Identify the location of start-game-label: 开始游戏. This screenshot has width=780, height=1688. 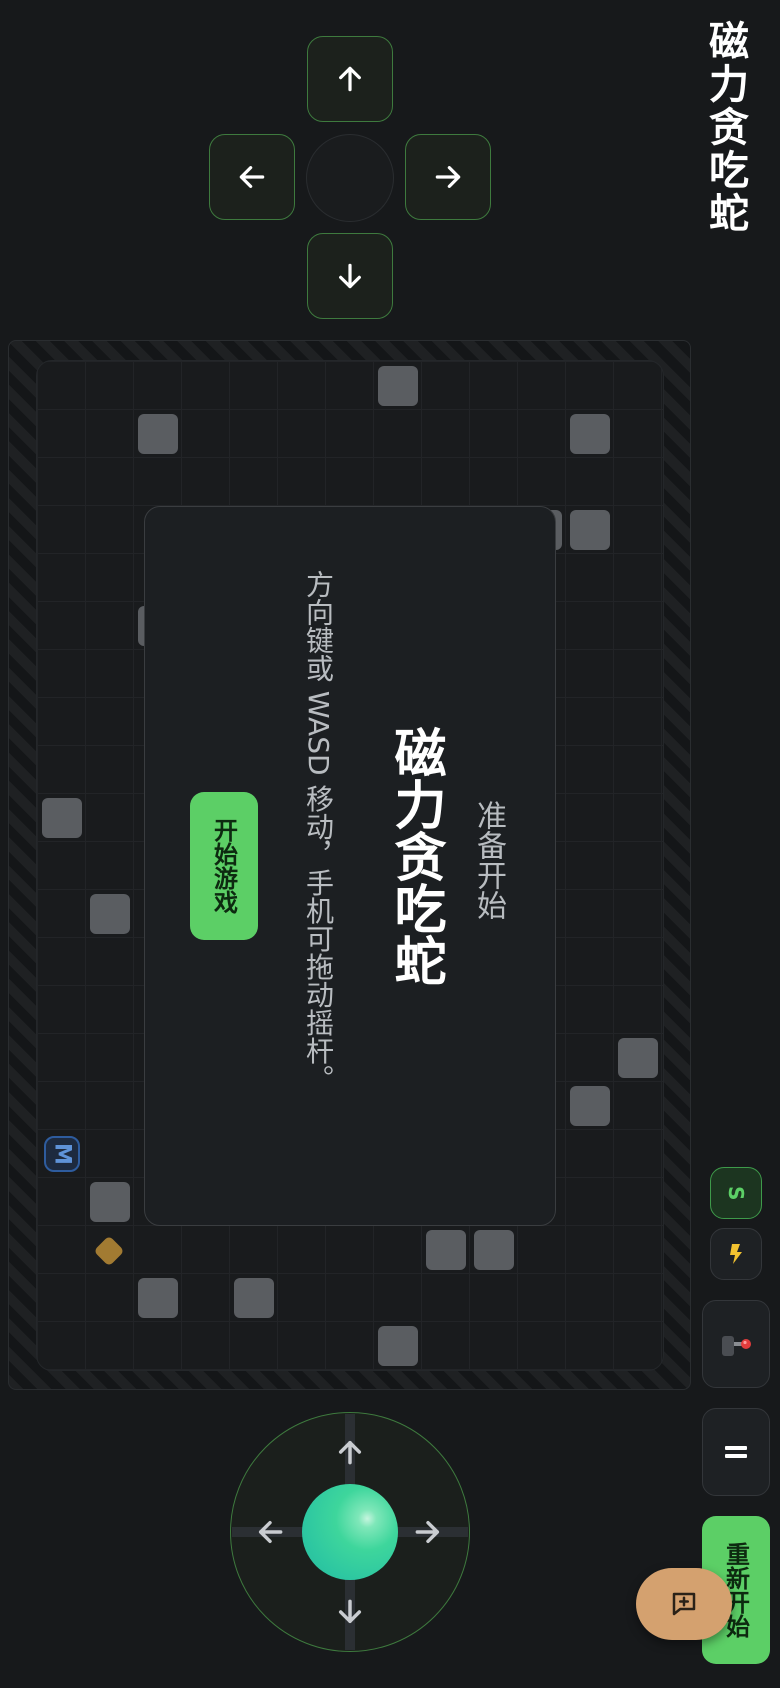
(223, 866).